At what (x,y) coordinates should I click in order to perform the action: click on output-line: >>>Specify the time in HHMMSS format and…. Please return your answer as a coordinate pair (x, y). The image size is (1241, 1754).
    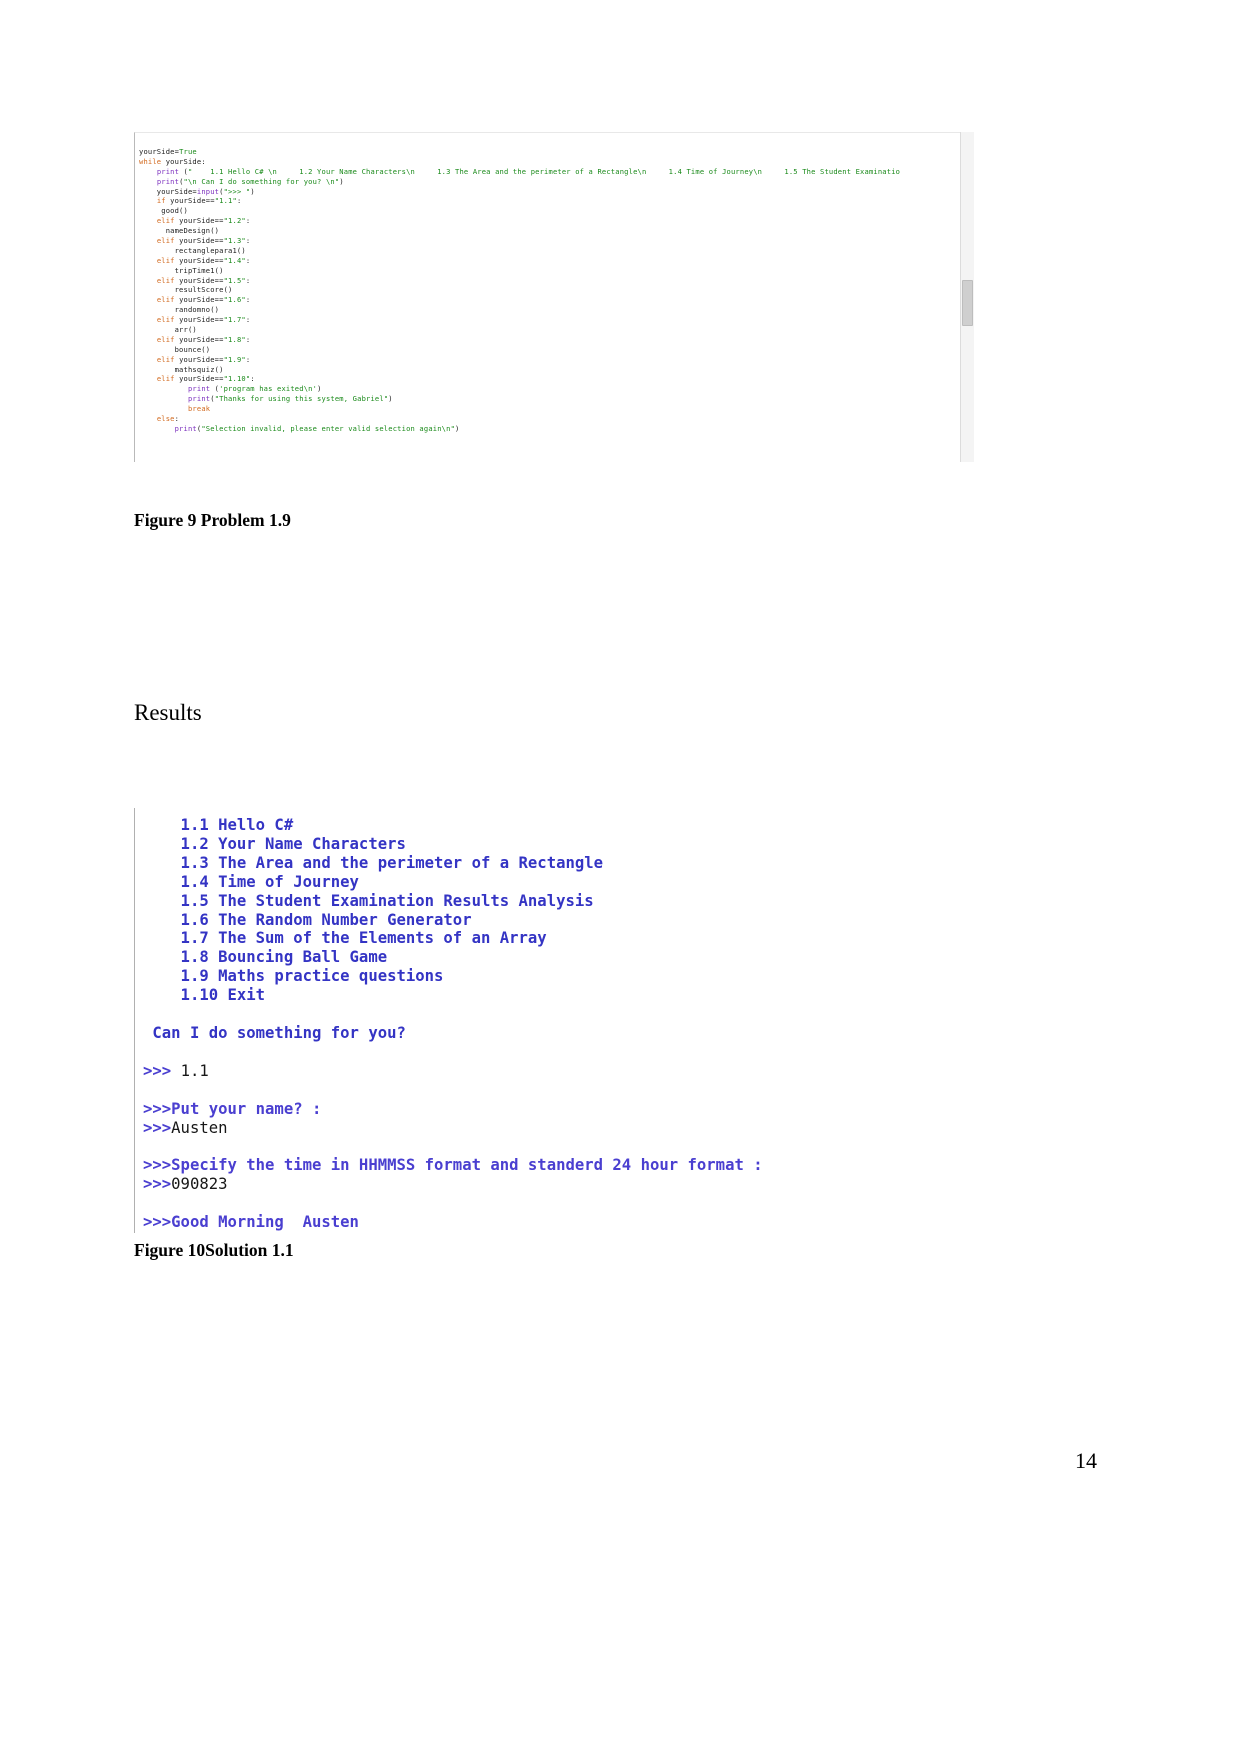
    Looking at the image, I should click on (538, 1165).